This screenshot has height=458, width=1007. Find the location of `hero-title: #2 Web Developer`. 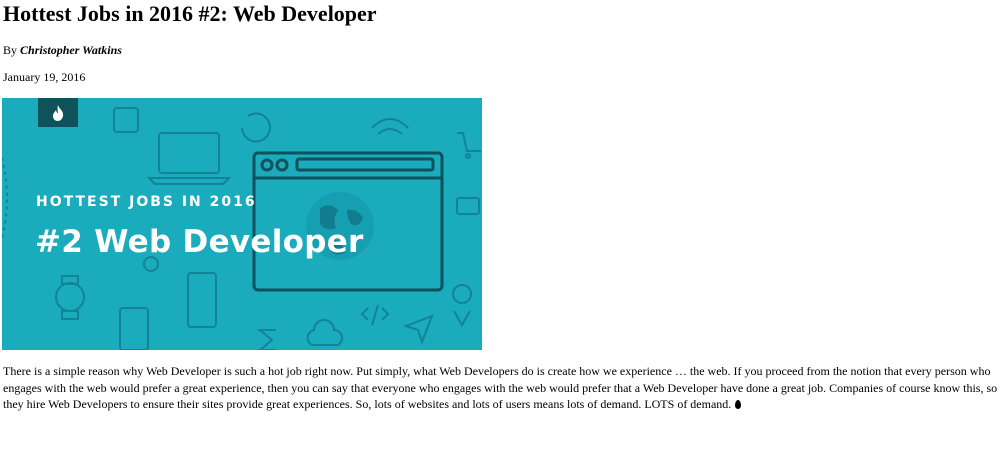

hero-title: #2 Web Developer is located at coordinates (199, 242).